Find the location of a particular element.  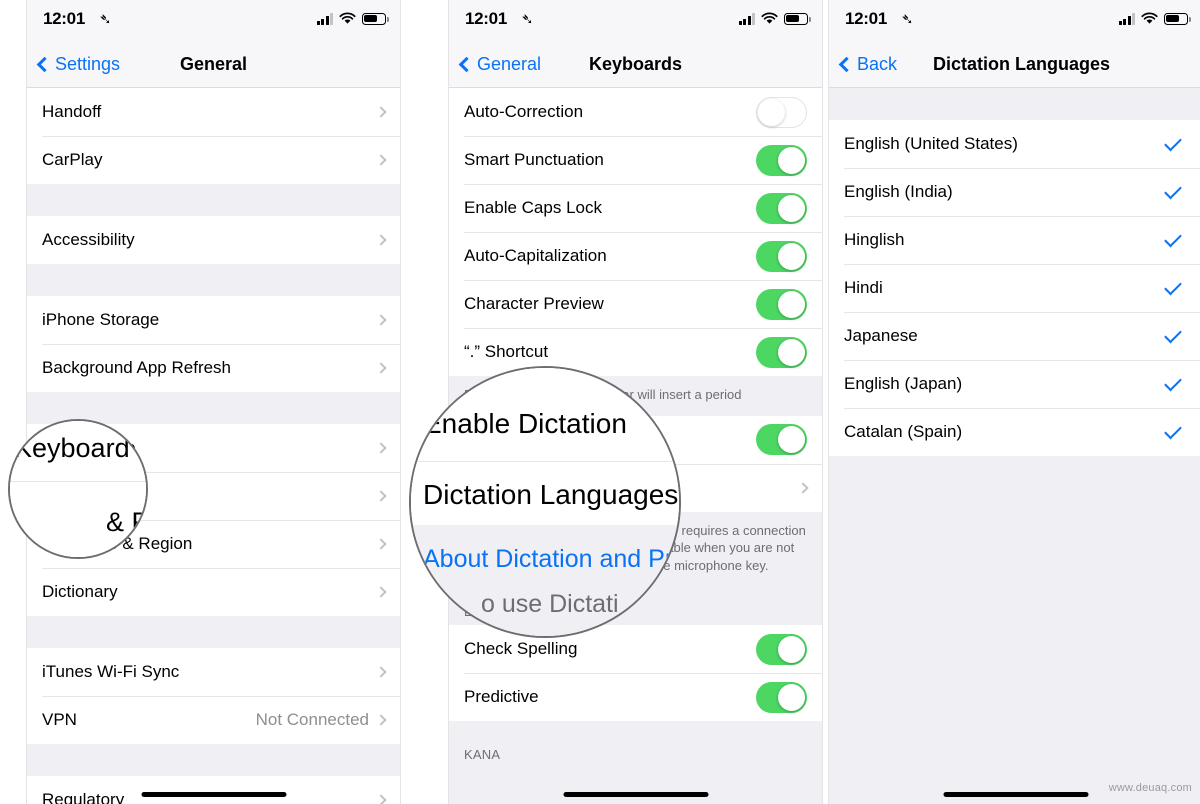

list-item-label: Japanese is located at coordinates (881, 335).